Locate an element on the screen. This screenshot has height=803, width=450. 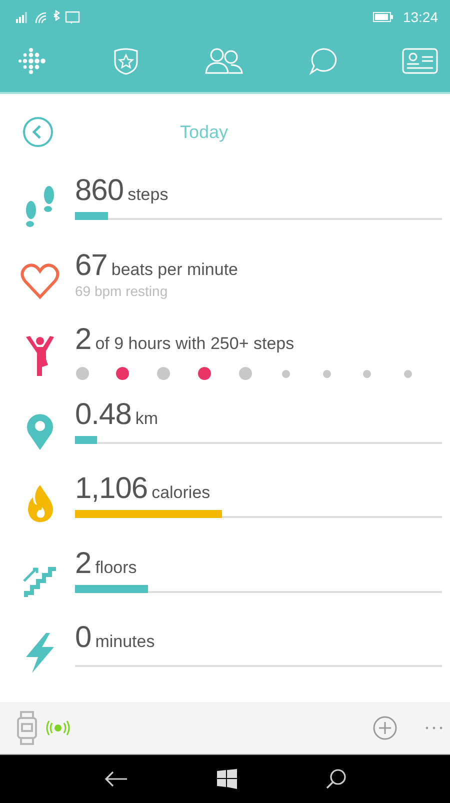
metric-value: 2 of 9 hours with 250+ steps is located at coordinates (184, 340).